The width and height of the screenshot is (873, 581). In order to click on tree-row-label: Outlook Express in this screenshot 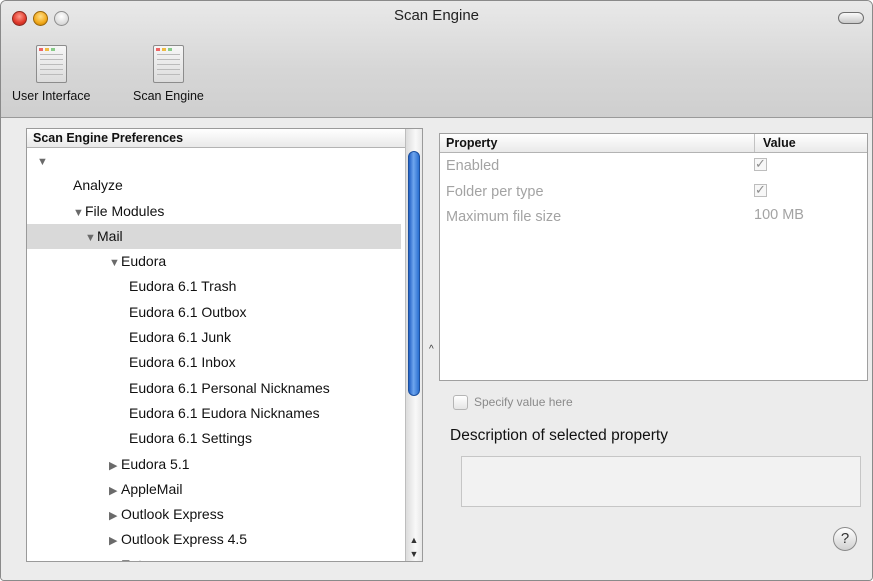, I will do `click(172, 514)`.